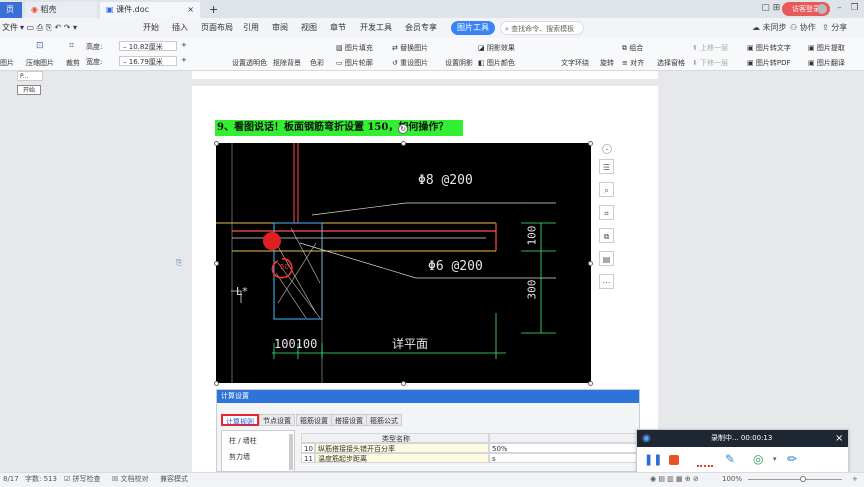 The image size is (864, 487). What do you see at coordinates (607, 63) in the screenshot?
I see `rotate-button: 旋转` at bounding box center [607, 63].